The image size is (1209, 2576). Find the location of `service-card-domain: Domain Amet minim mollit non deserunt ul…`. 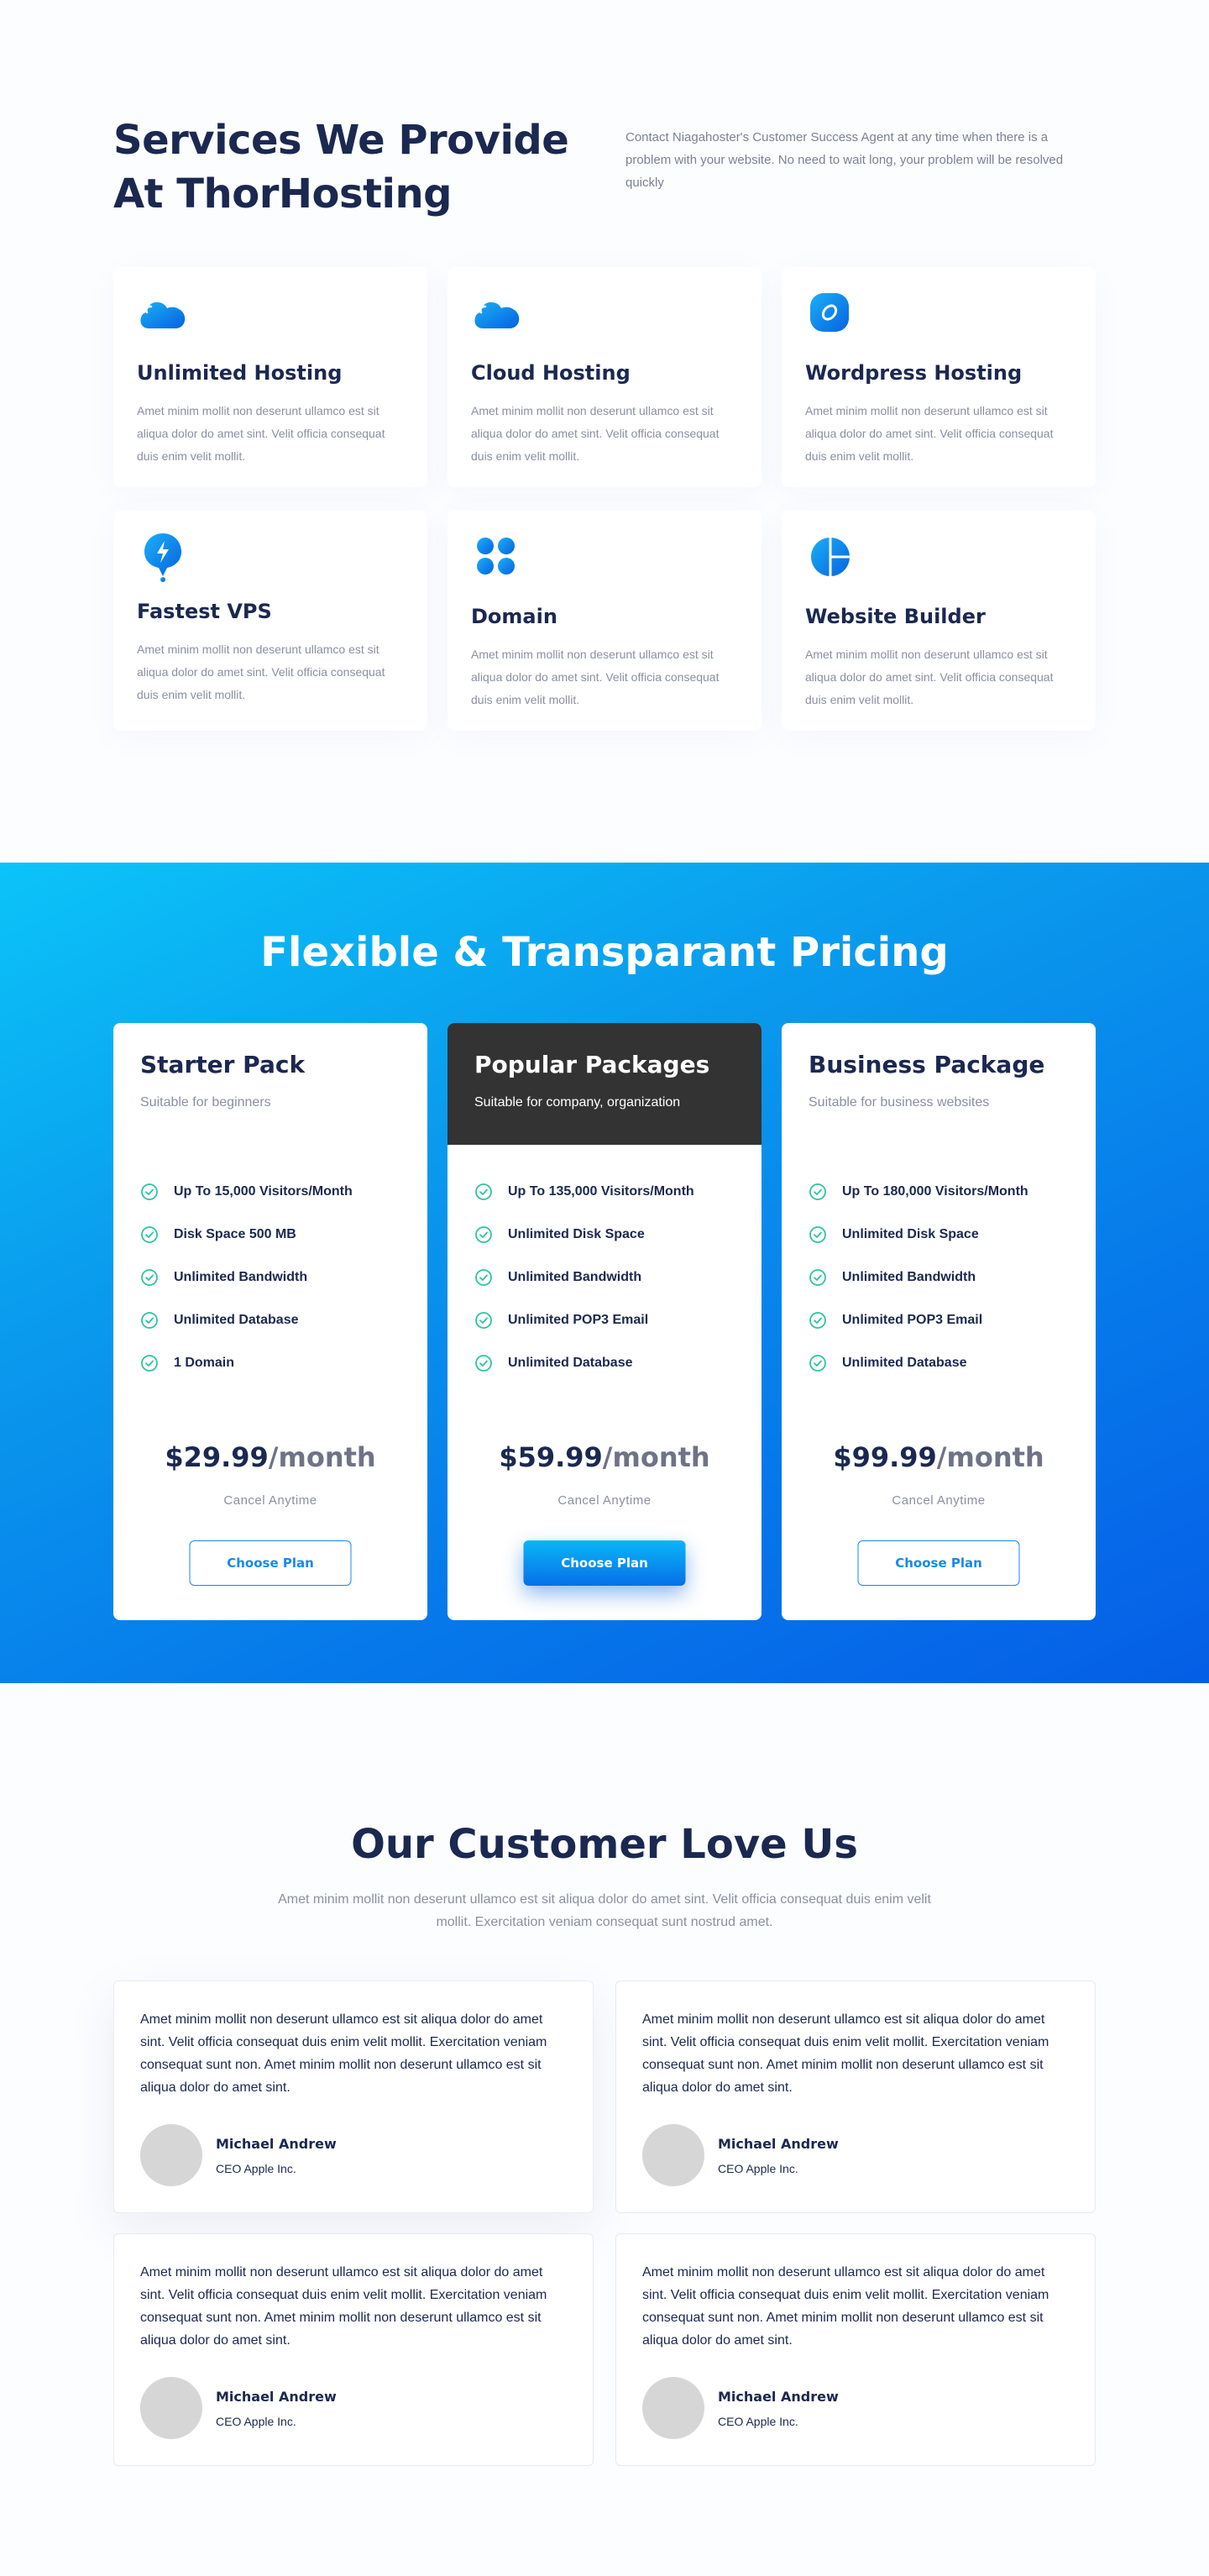

service-card-domain: Domain Amet minim mollit non deserunt ul… is located at coordinates (604, 621).